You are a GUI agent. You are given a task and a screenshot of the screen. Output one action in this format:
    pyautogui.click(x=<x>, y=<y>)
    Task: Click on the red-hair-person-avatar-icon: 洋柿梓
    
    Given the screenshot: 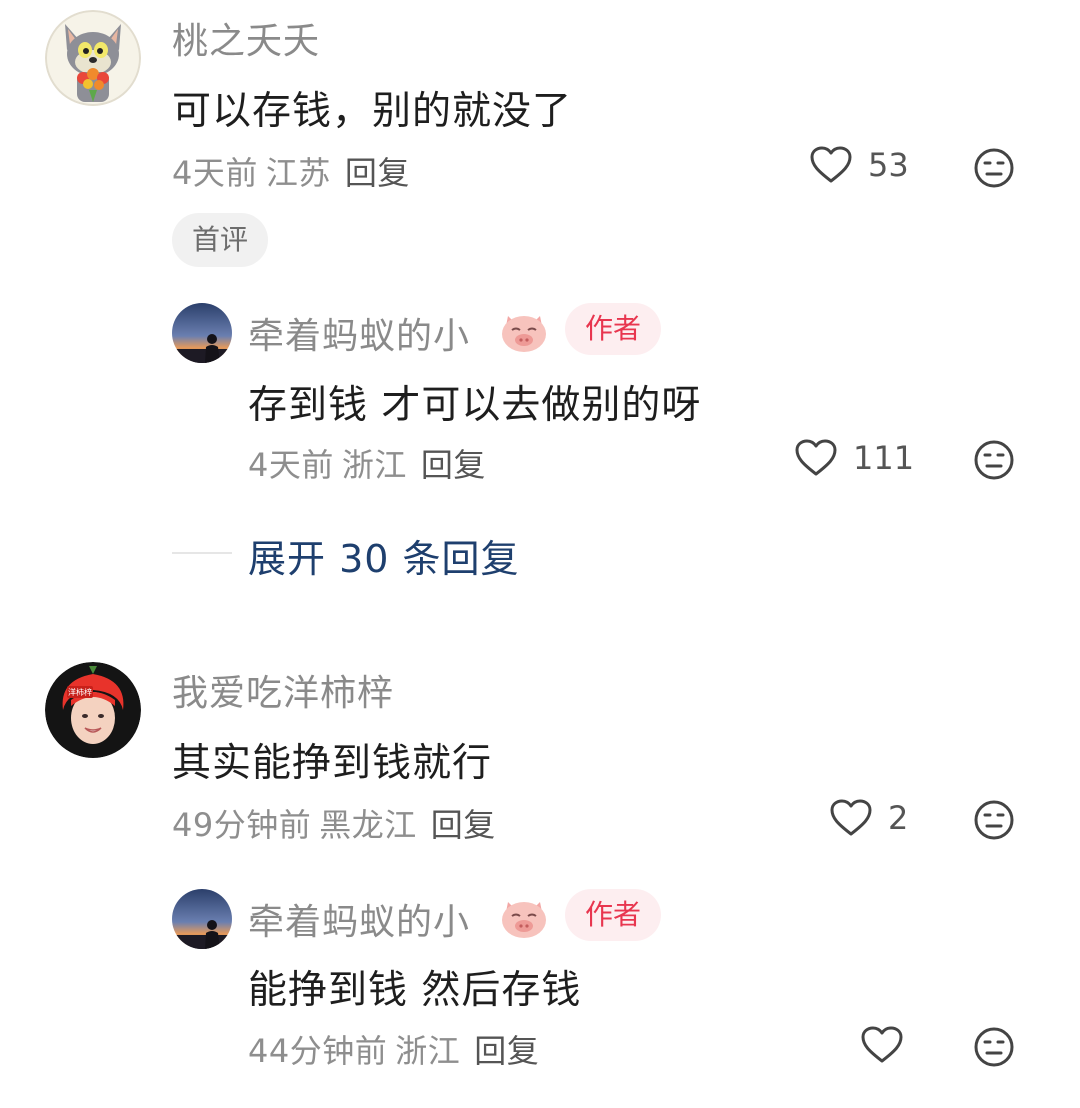 What is the action you would take?
    pyautogui.click(x=93, y=710)
    